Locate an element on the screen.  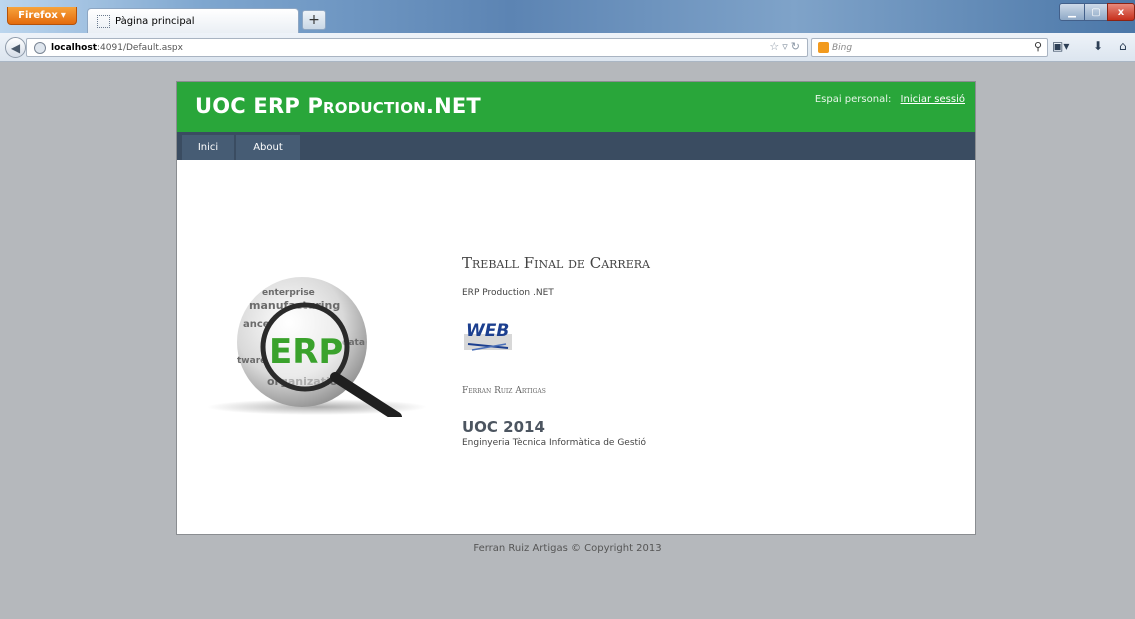
home-icon: ⌂ is located at coordinates (1123, 46).